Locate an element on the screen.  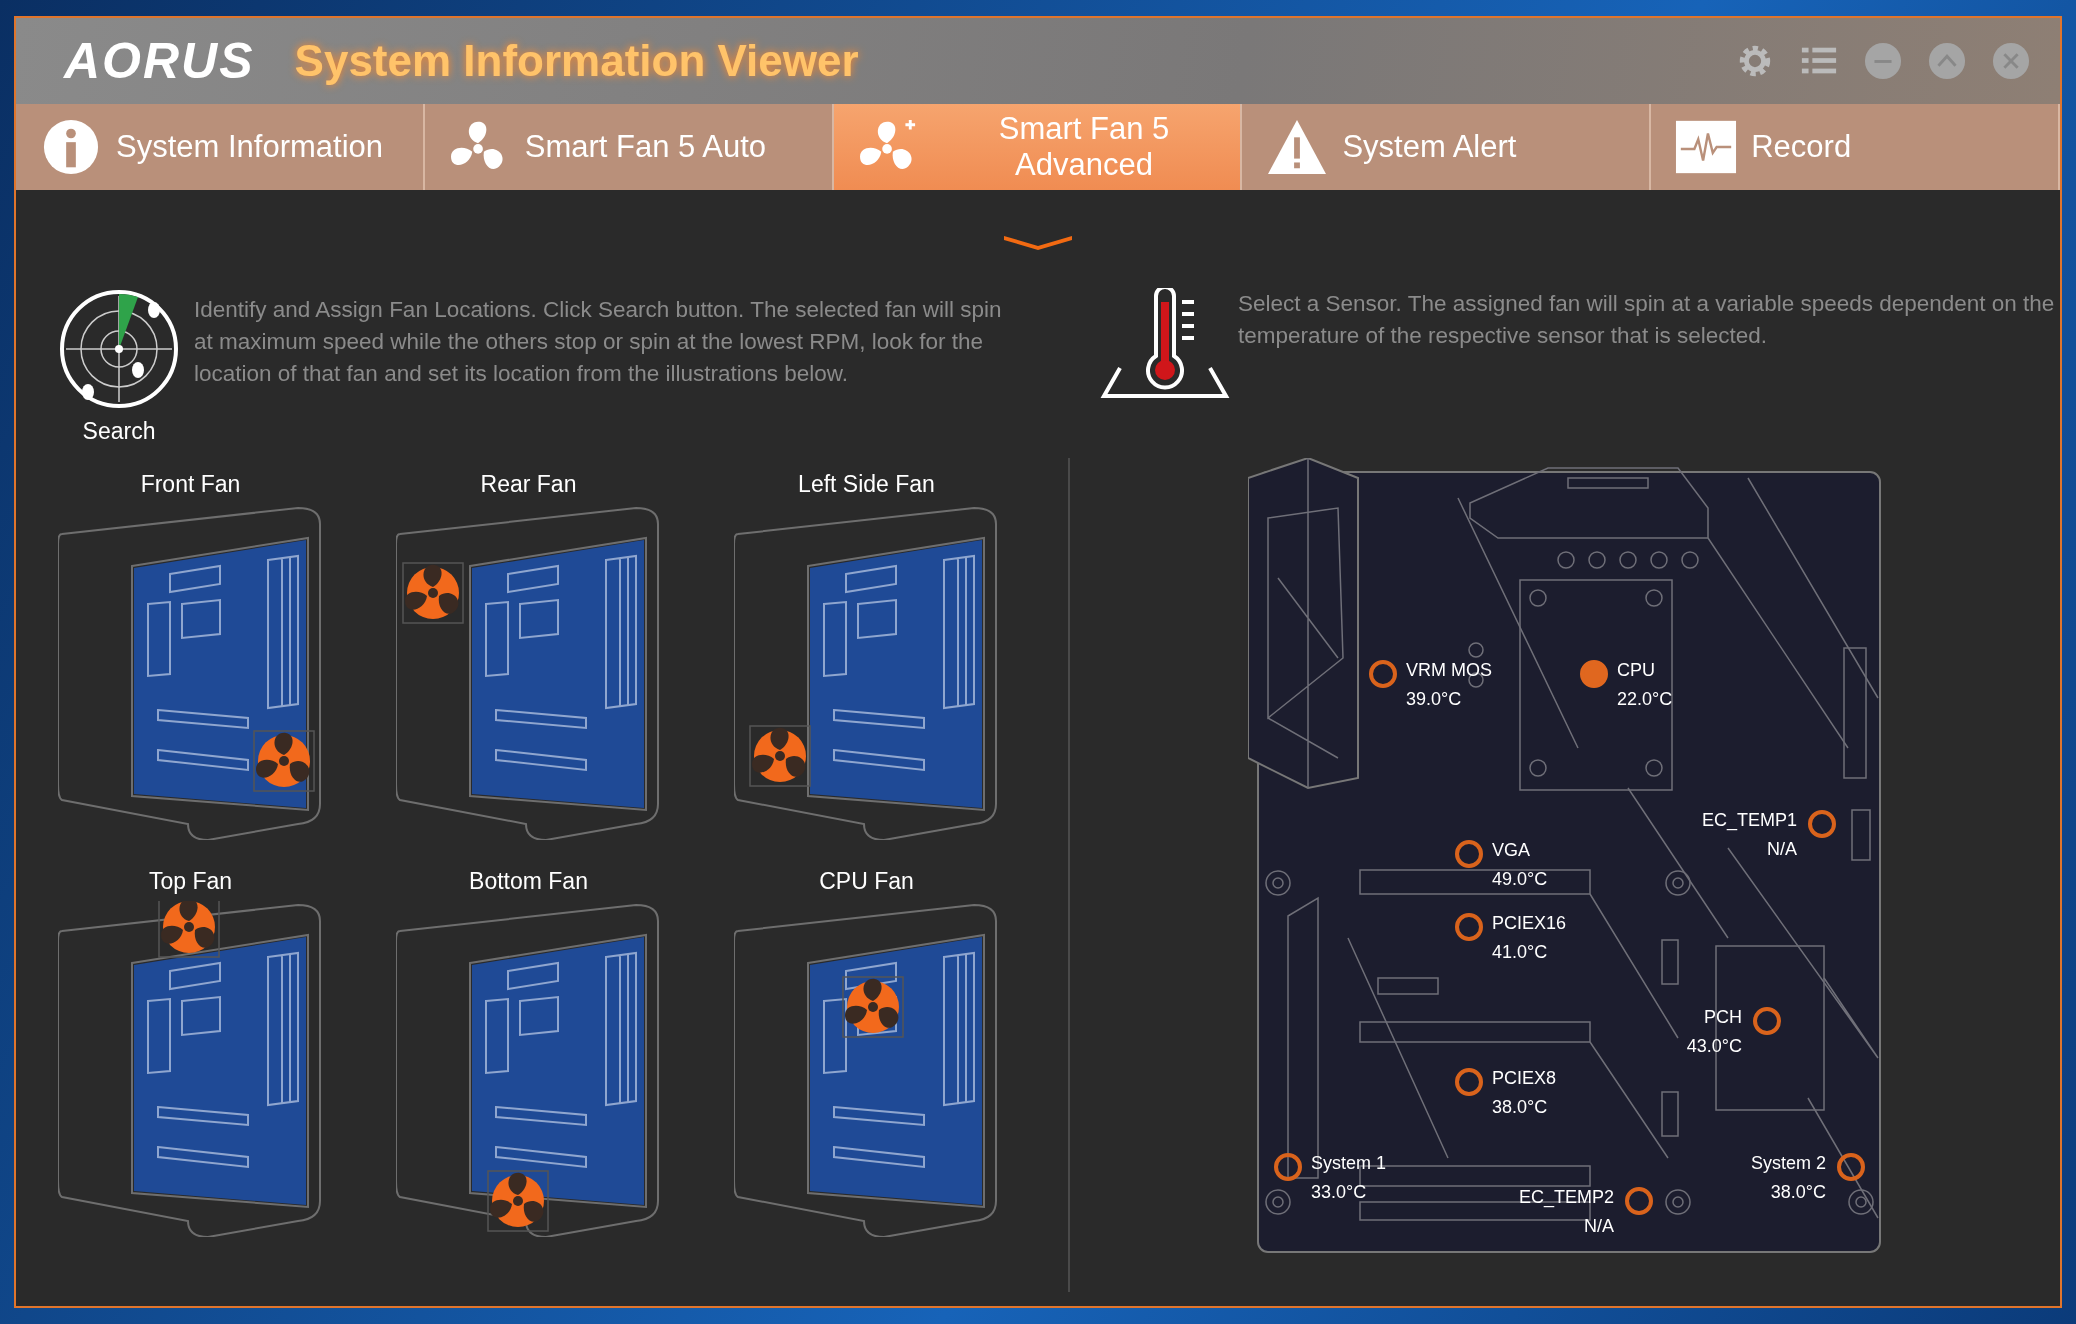
fan-location-label: Left Side Fan is located at coordinates (866, 484).